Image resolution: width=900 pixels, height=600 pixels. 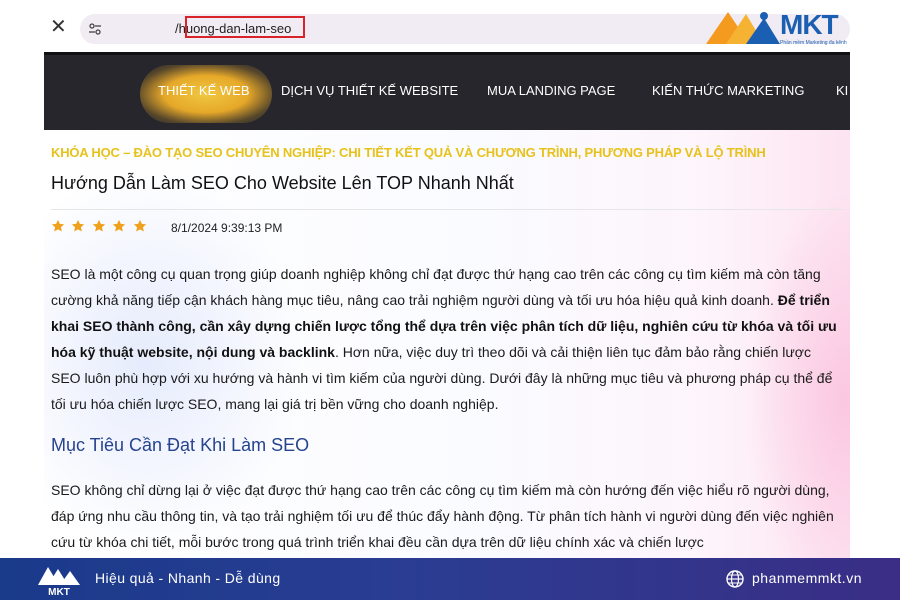 What do you see at coordinates (58, 26) in the screenshot?
I see `close-tab-icon: ✕` at bounding box center [58, 26].